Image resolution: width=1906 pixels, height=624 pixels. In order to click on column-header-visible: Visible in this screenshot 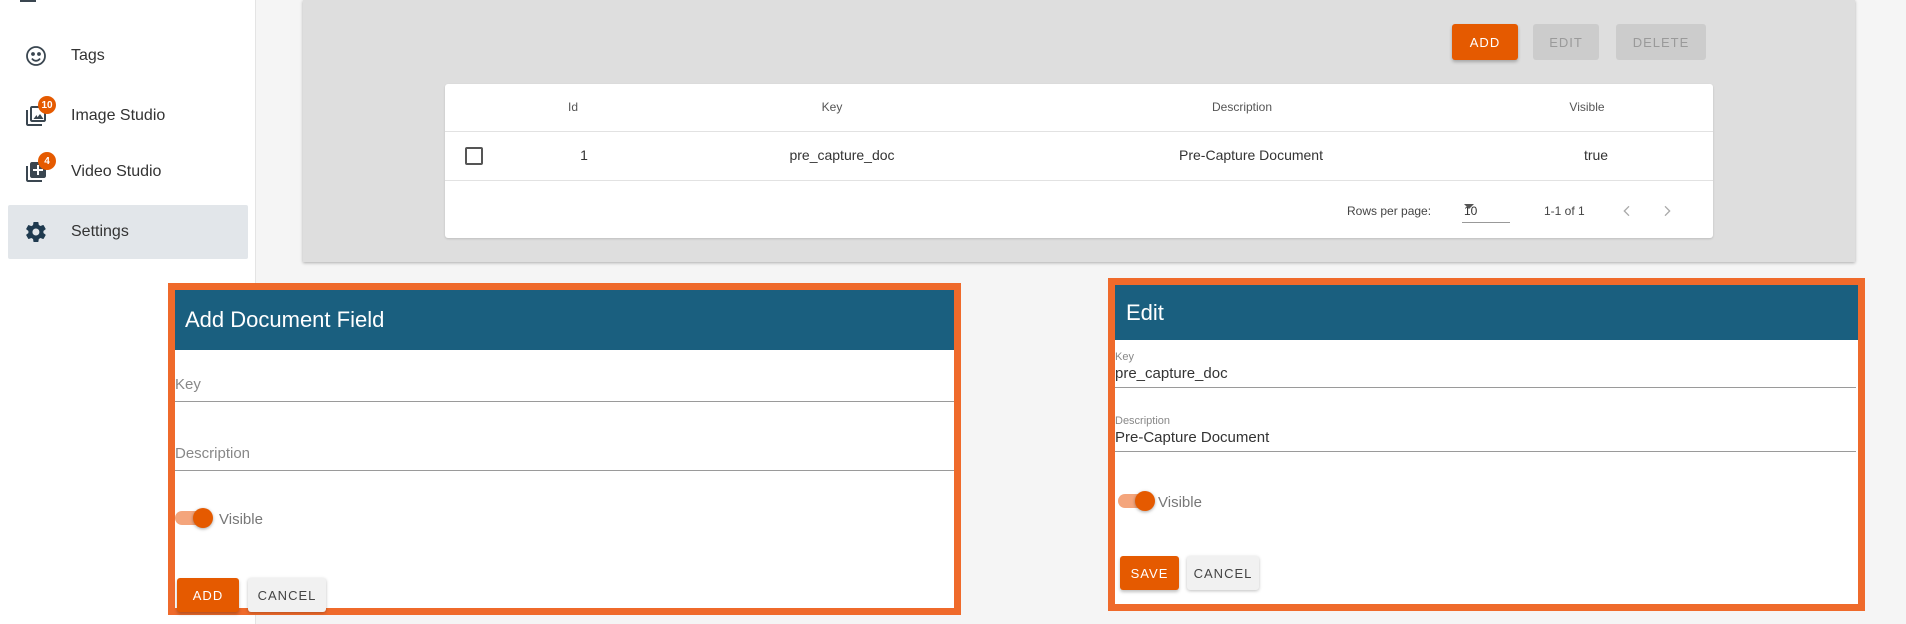, I will do `click(1586, 107)`.